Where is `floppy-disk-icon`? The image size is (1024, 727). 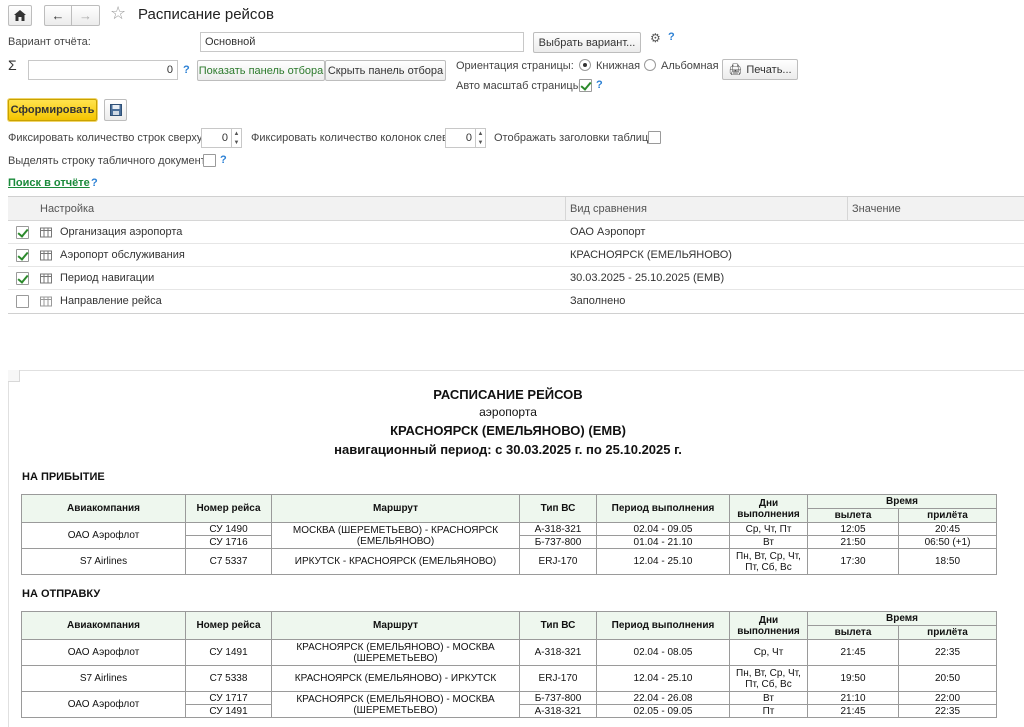
floppy-disk-icon is located at coordinates (115, 110).